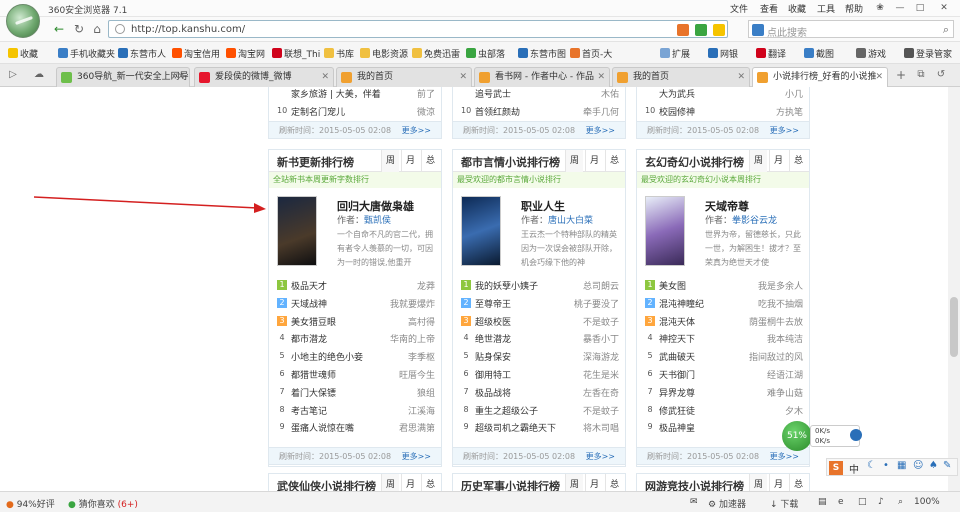 Image resolution: width=960 pixels, height=512 pixels. I want to click on author-link: 高村得, so click(421, 321).